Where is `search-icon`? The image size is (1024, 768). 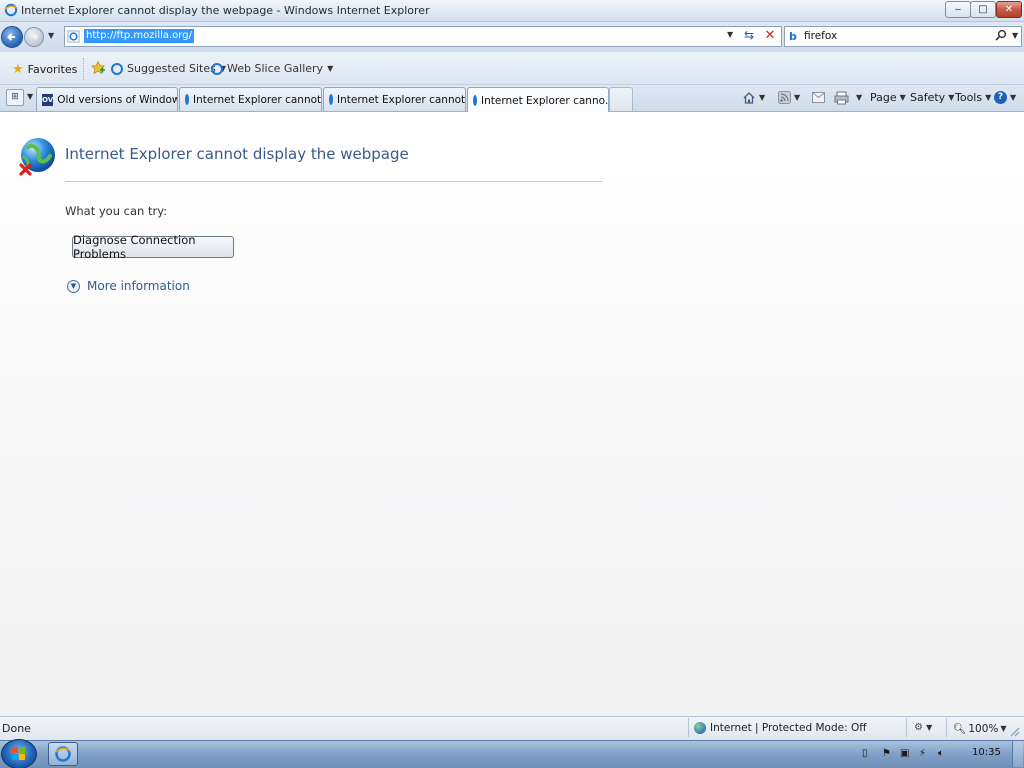 search-icon is located at coordinates (1000, 35).